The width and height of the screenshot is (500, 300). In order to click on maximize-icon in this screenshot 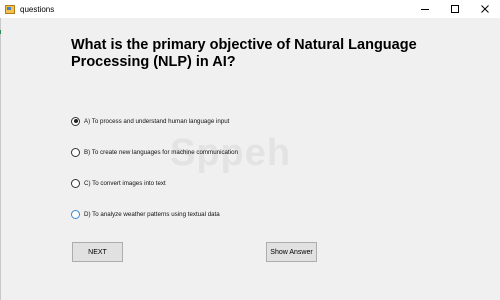, I will do `click(455, 9)`.